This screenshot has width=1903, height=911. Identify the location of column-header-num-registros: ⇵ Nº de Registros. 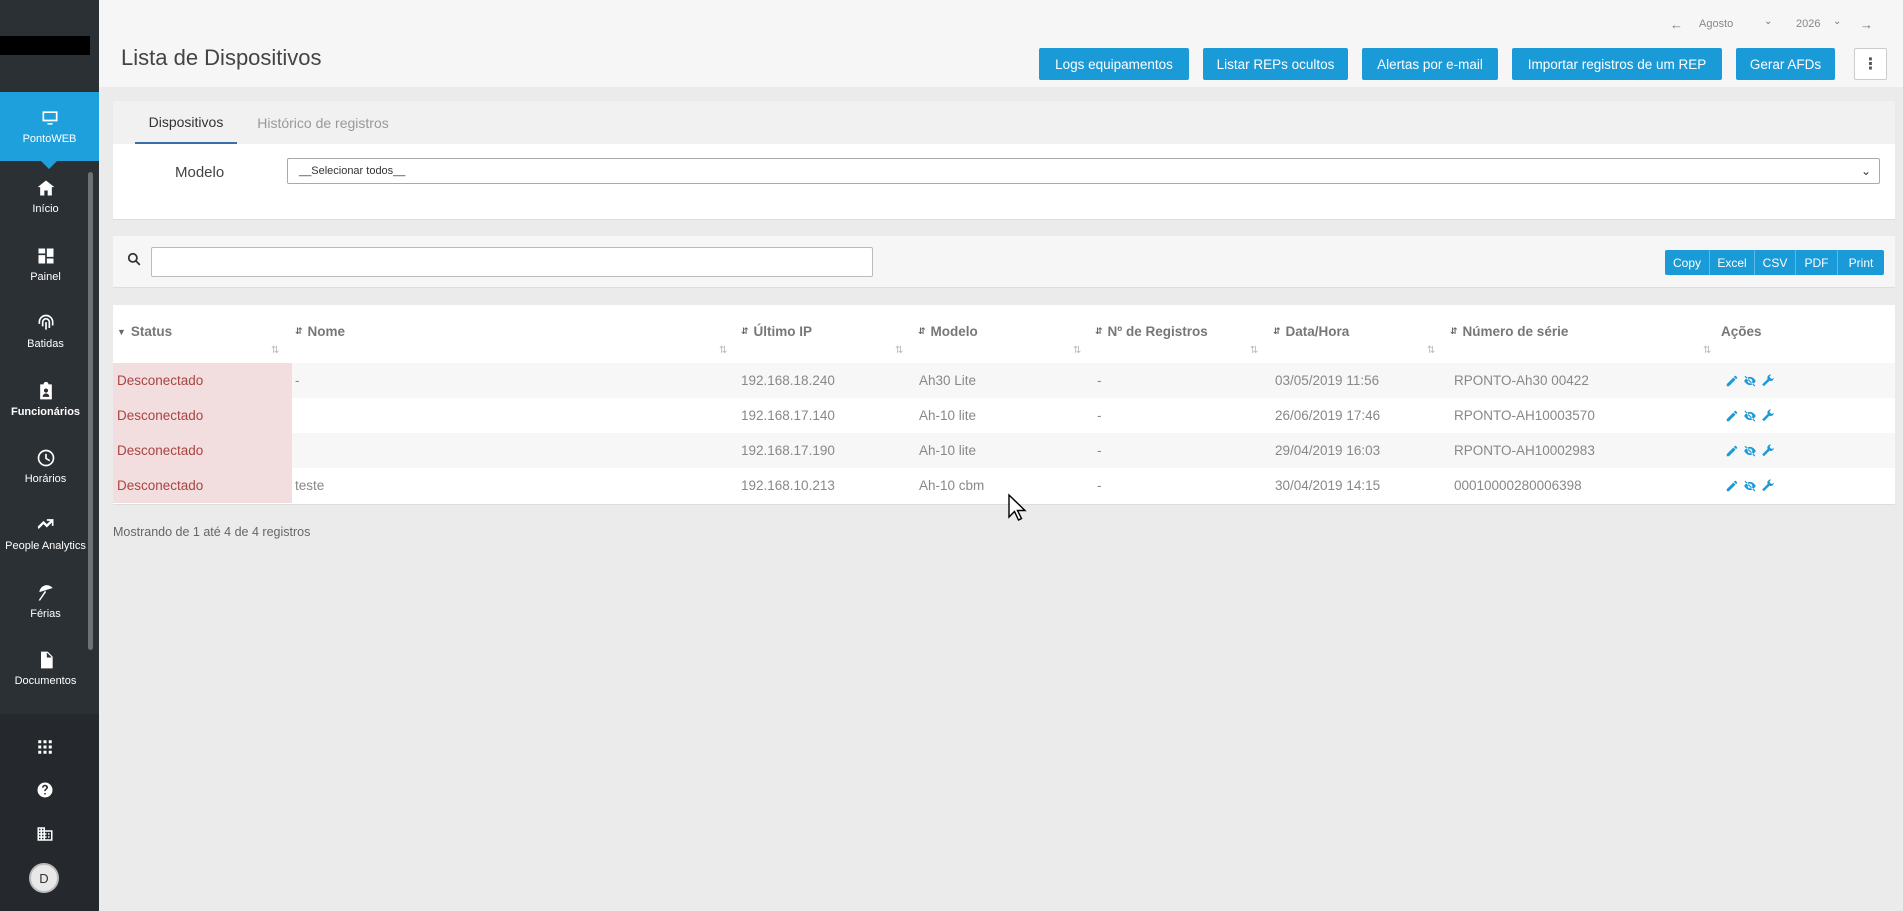
(1151, 331).